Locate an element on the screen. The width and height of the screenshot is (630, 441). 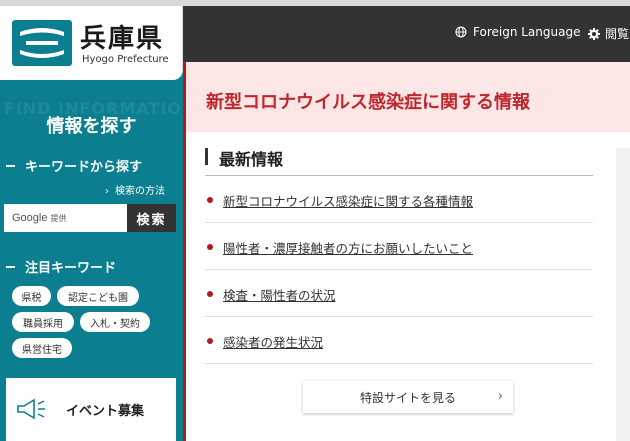
search-how-label: 検索の方法 is located at coordinates (140, 191).